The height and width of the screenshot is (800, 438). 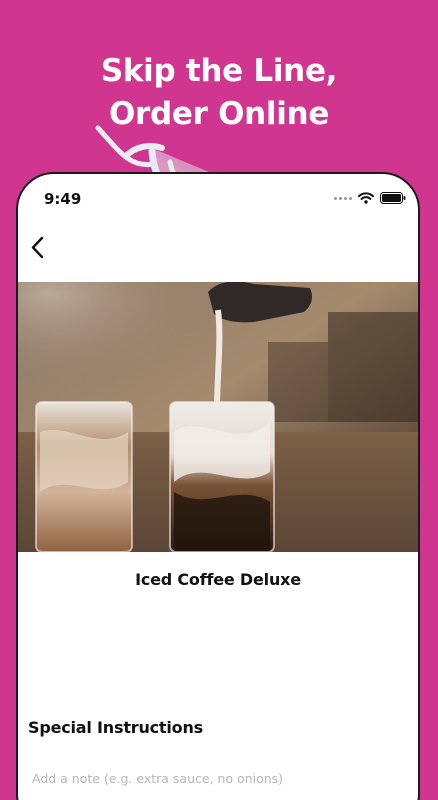 What do you see at coordinates (217, 778) in the screenshot?
I see `special-instructions-input` at bounding box center [217, 778].